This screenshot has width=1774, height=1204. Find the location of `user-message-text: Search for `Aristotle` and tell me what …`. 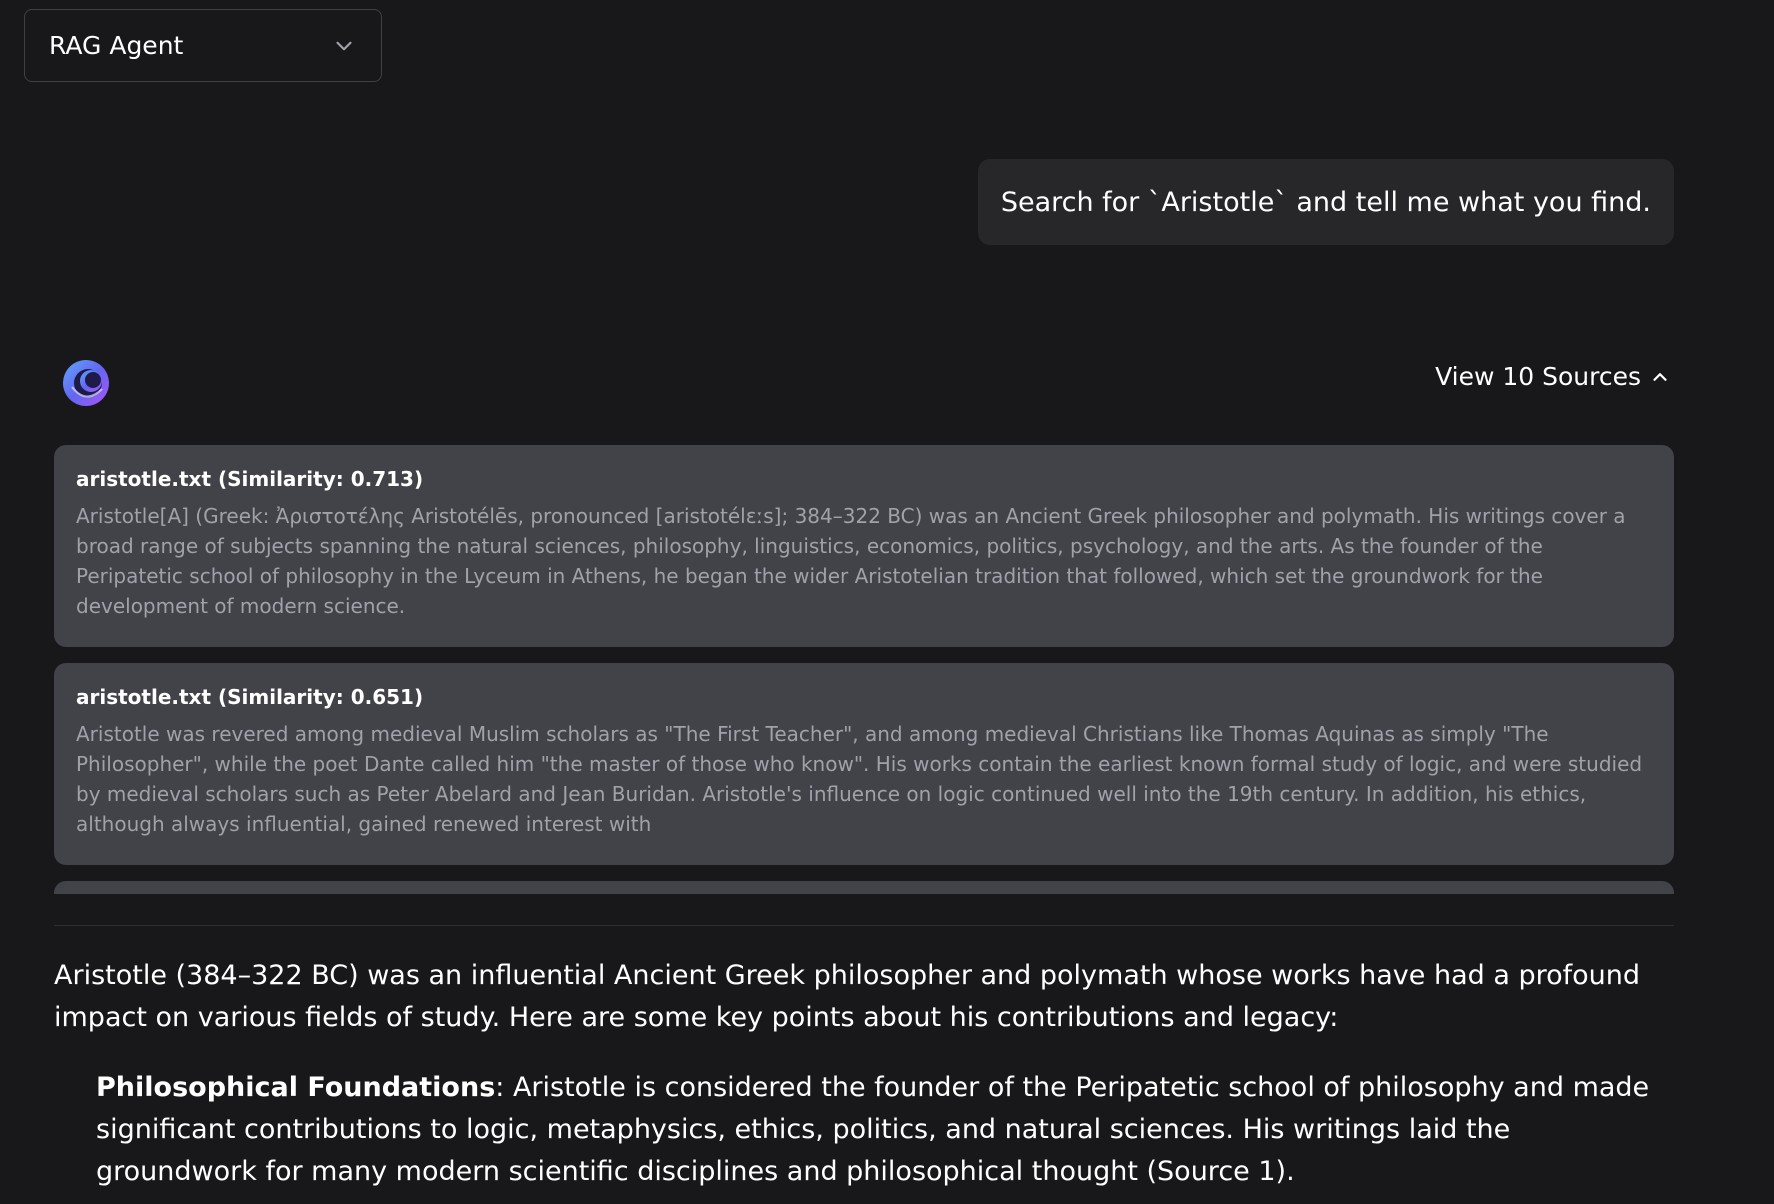

user-message-text: Search for `Aristotle` and tell me what … is located at coordinates (1325, 202).